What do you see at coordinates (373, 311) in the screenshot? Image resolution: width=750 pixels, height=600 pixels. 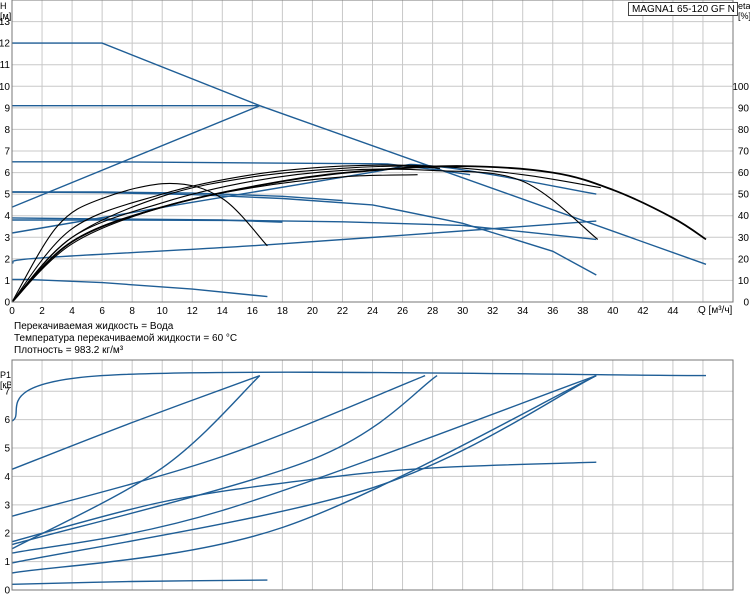 I see `x-tick-label: 24` at bounding box center [373, 311].